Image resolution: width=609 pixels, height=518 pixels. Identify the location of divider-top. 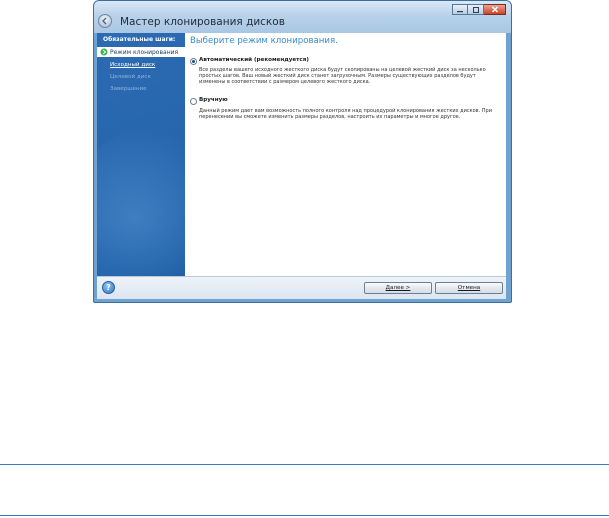
(304, 464).